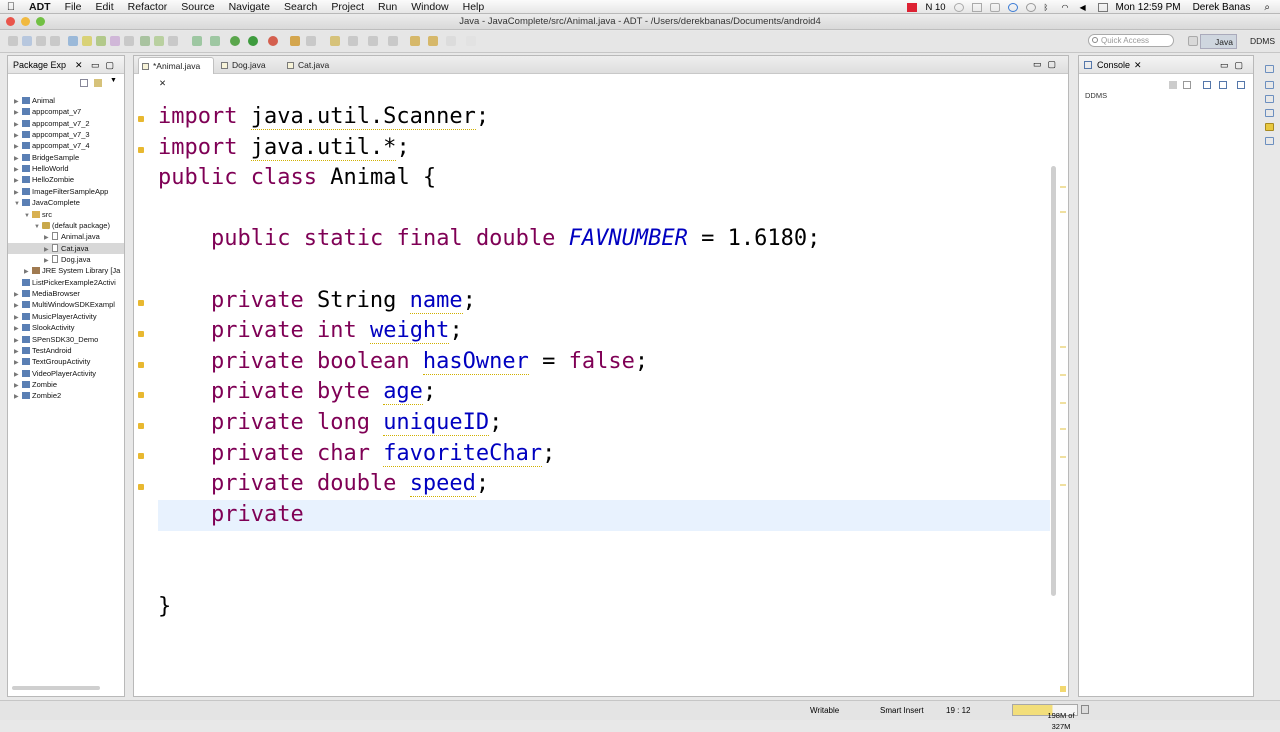  Describe the element at coordinates (73, 41) in the screenshot. I see `android-sdk-icon` at that location.